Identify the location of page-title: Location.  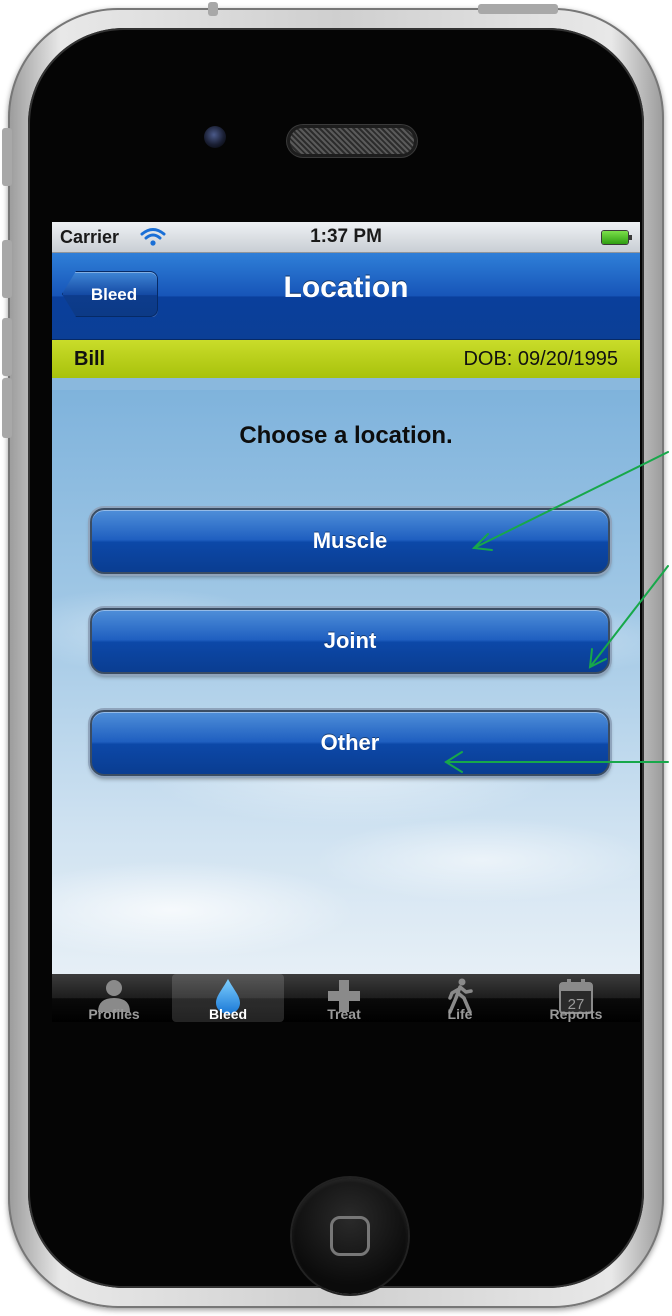
(346, 287).